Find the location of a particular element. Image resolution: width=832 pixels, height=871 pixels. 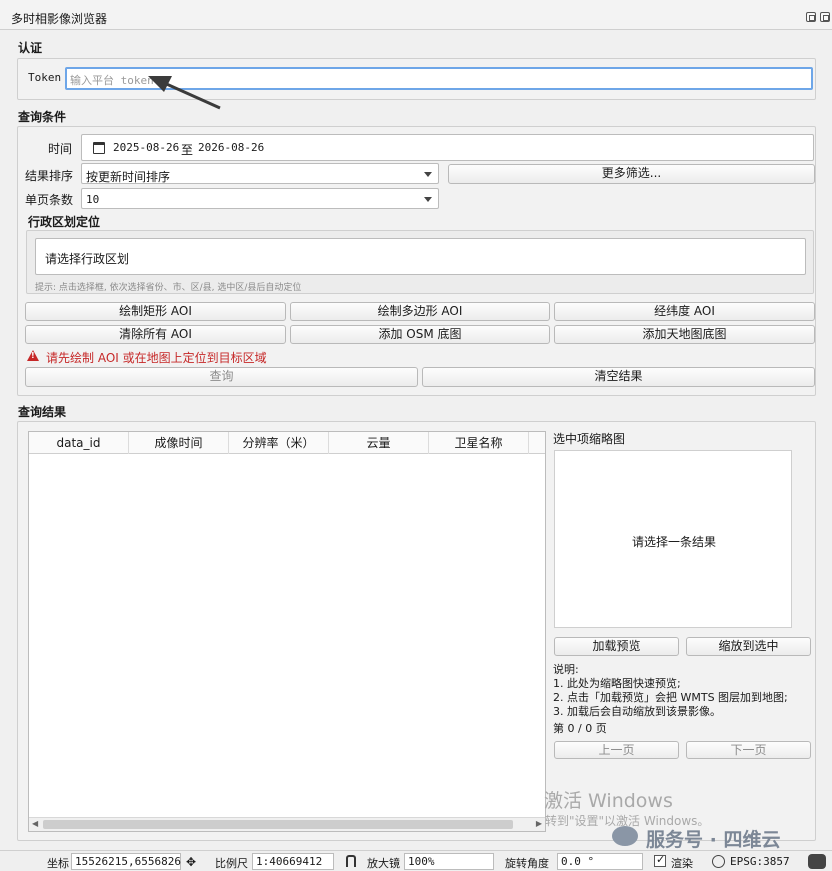

messages-icon is located at coordinates (817, 861).